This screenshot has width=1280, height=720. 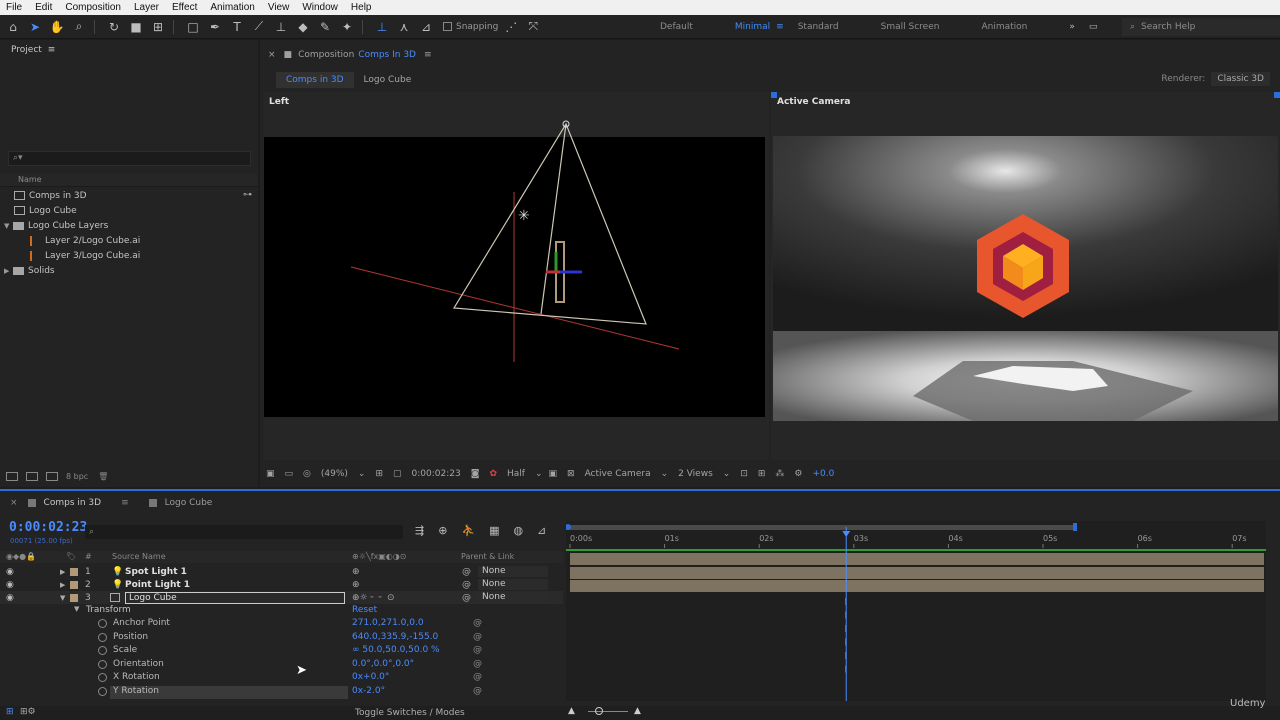 What do you see at coordinates (103, 476) in the screenshot?
I see `trash-icon: 🗑` at bounding box center [103, 476].